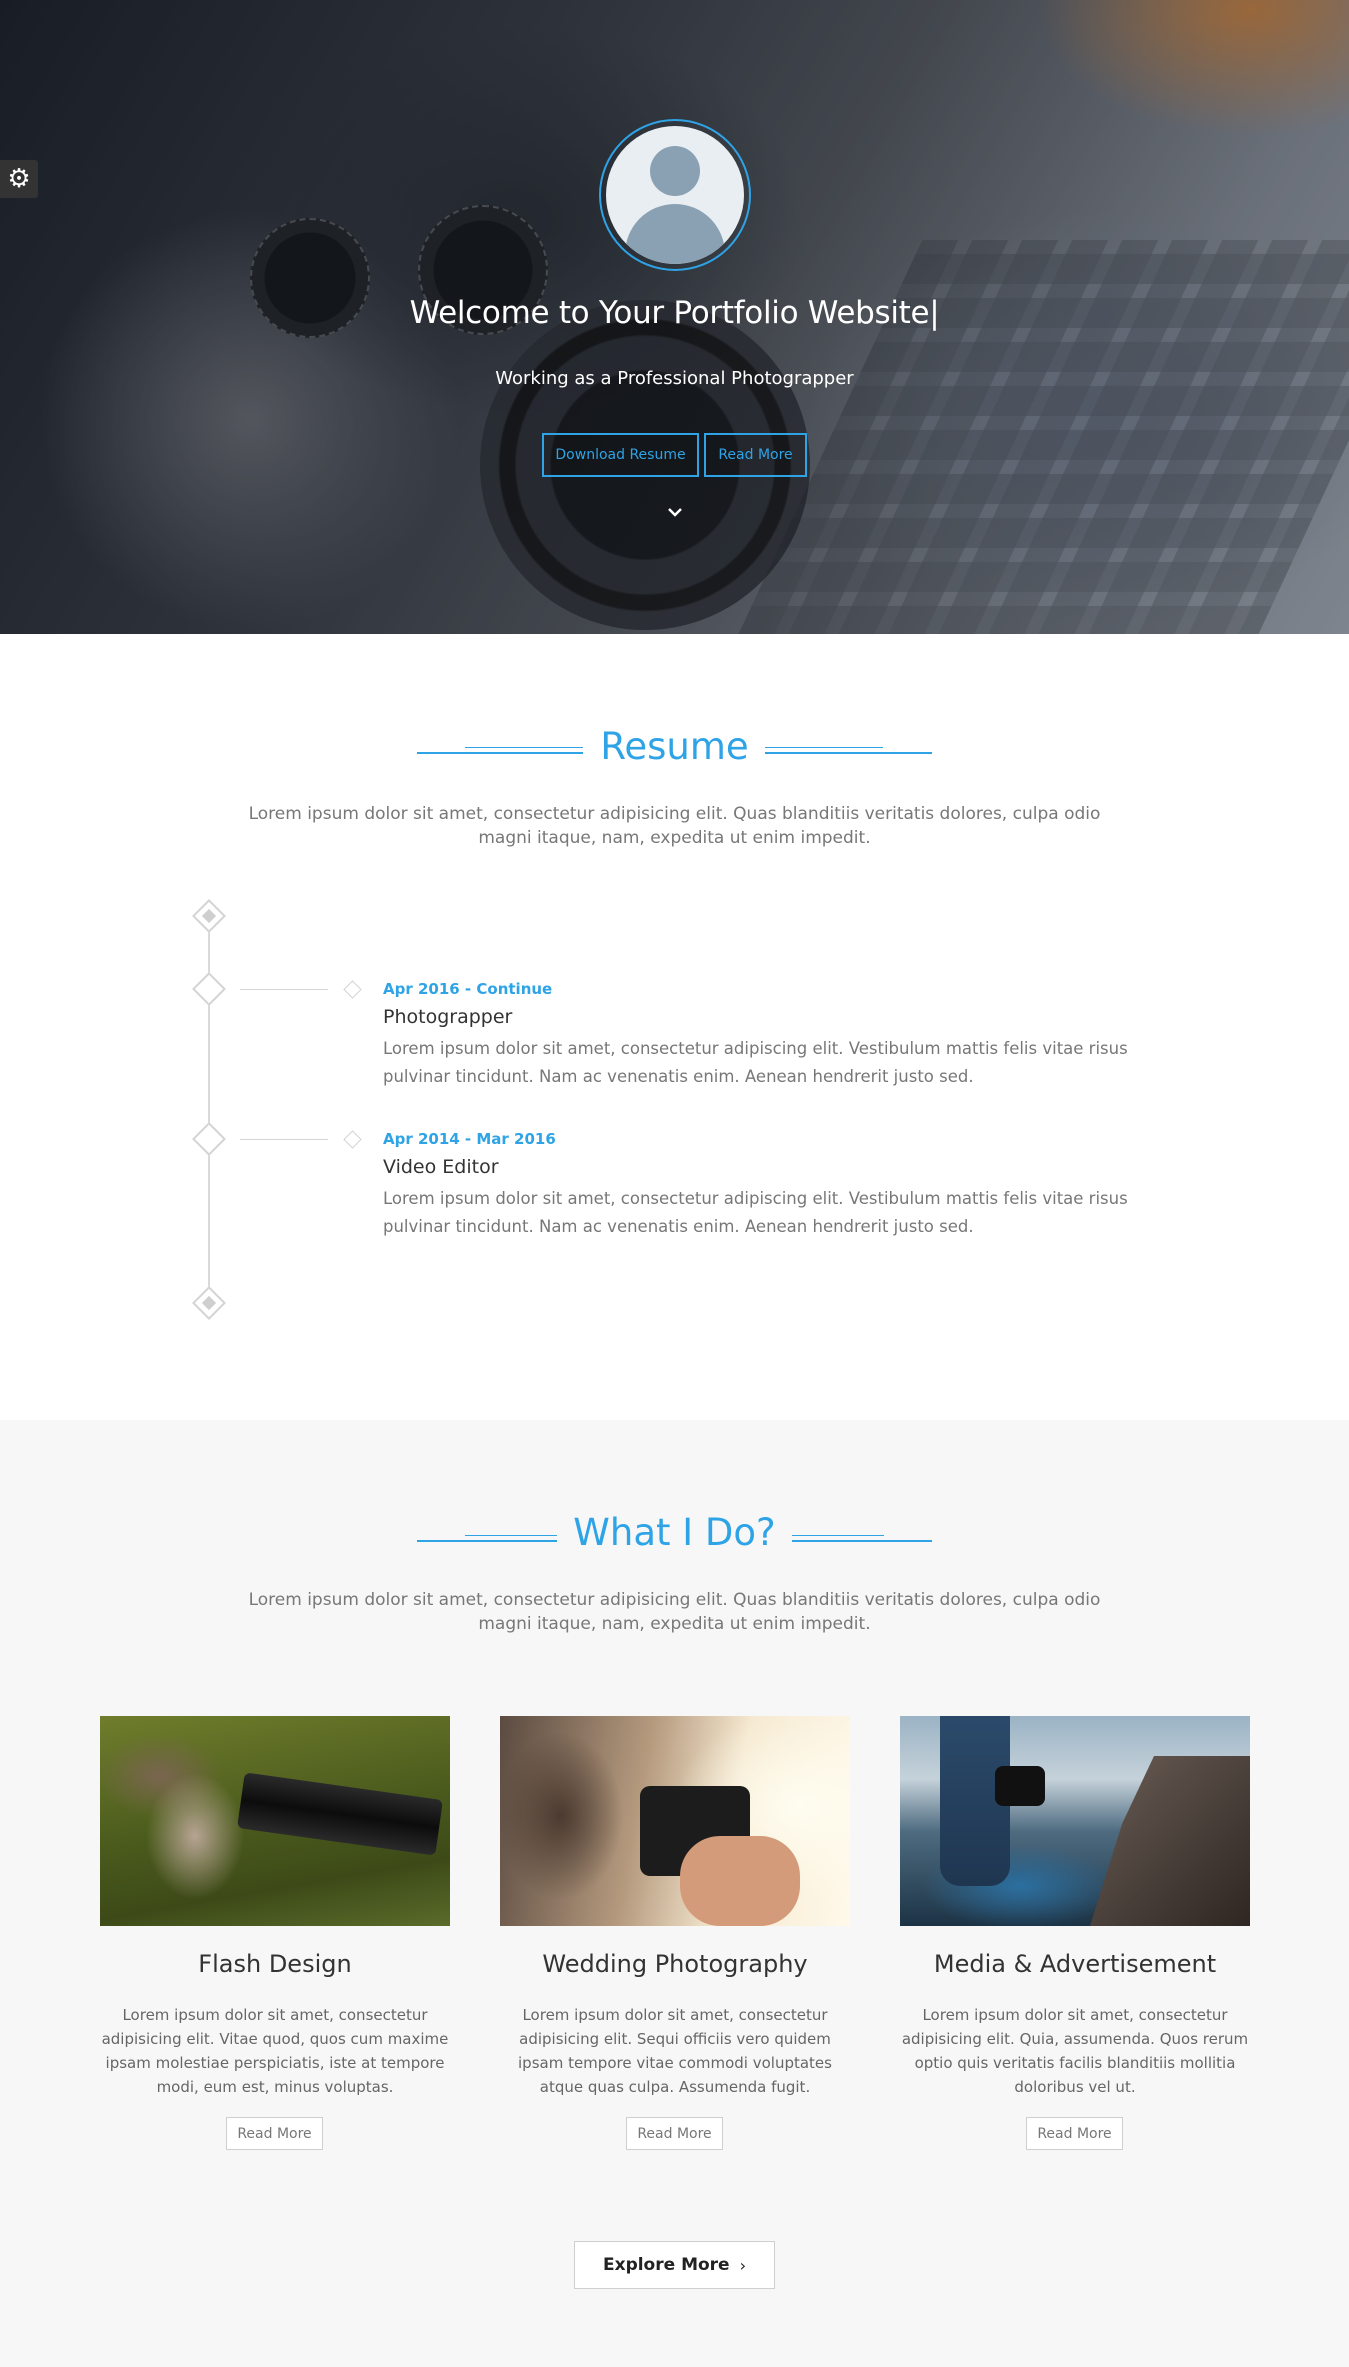 This screenshot has width=1349, height=2367. What do you see at coordinates (675, 513) in the screenshot?
I see `chevron-down-icon` at bounding box center [675, 513].